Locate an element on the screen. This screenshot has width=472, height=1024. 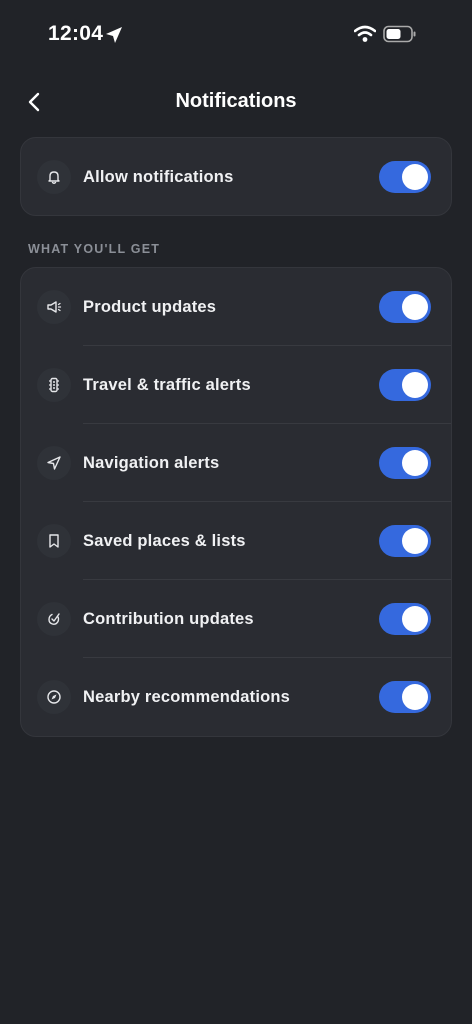
list-item-navigation-alerts: Navigation alerts is located at coordinates (236, 463).